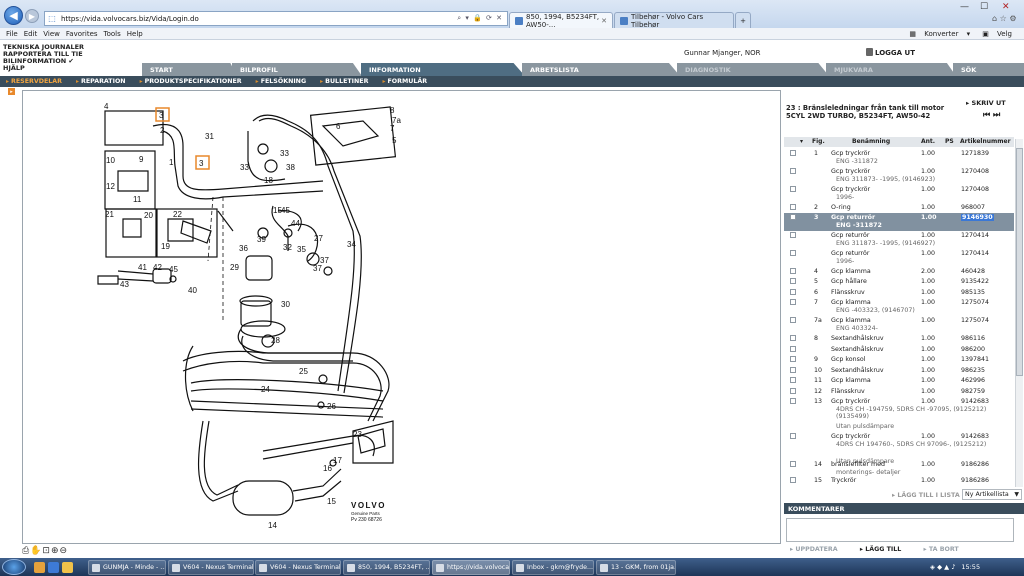  I want to click on subtab-reparation: REPARATION, so click(101, 81).